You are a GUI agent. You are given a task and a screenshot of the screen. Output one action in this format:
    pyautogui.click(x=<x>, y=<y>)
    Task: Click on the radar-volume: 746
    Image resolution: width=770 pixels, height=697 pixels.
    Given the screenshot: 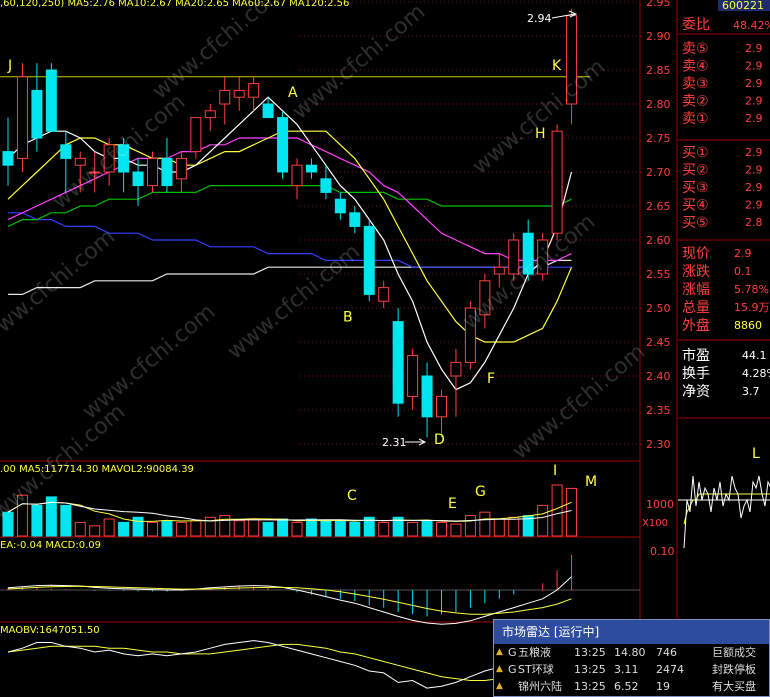 What is the action you would take?
    pyautogui.click(x=666, y=652)
    